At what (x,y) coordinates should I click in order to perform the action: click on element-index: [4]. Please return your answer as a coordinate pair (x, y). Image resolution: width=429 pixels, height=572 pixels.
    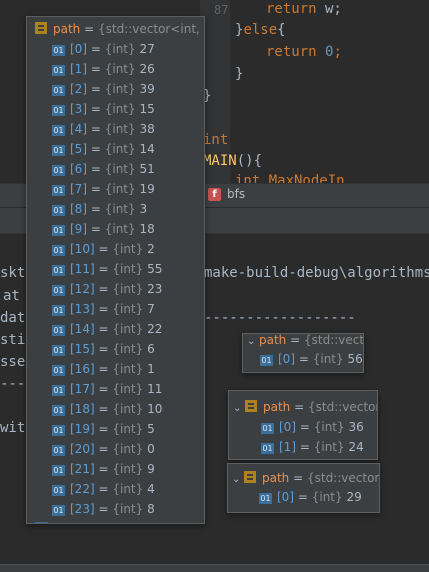
    Looking at the image, I should click on (78, 129).